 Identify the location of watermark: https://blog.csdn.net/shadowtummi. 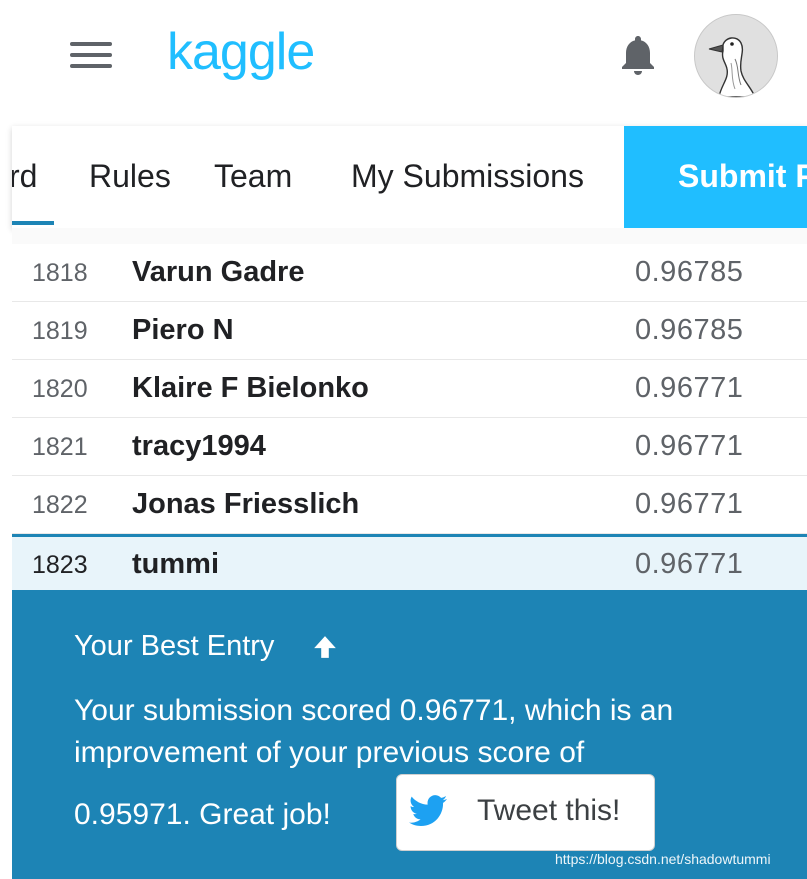
(663, 859).